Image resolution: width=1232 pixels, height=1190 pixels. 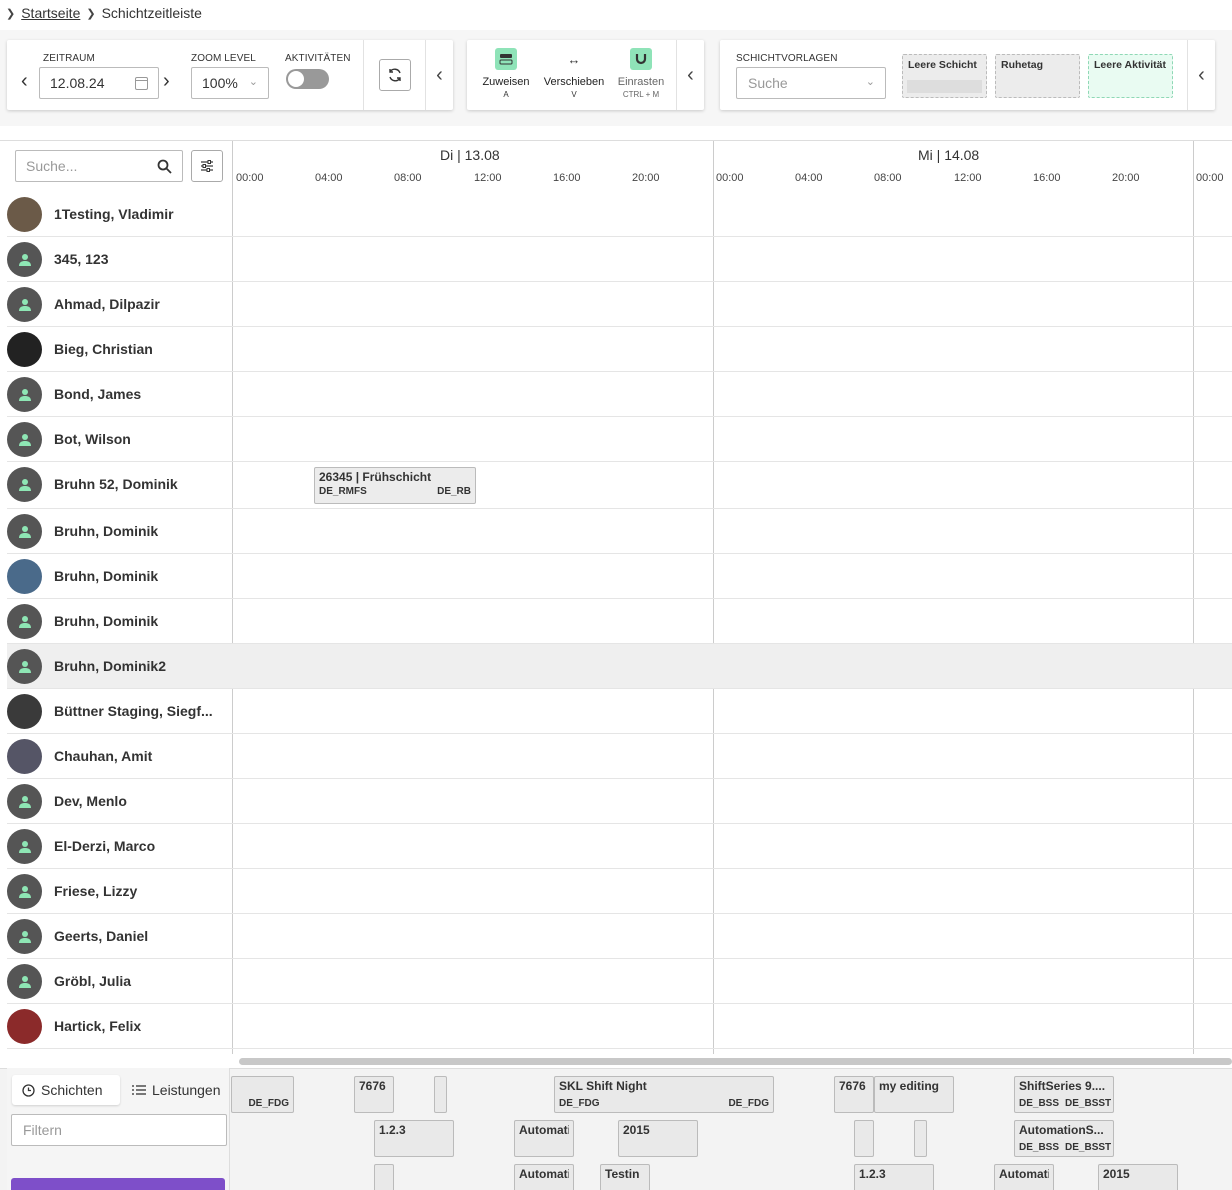 What do you see at coordinates (574, 74) in the screenshot?
I see `move-tool-button: ↔ Verschieben V` at bounding box center [574, 74].